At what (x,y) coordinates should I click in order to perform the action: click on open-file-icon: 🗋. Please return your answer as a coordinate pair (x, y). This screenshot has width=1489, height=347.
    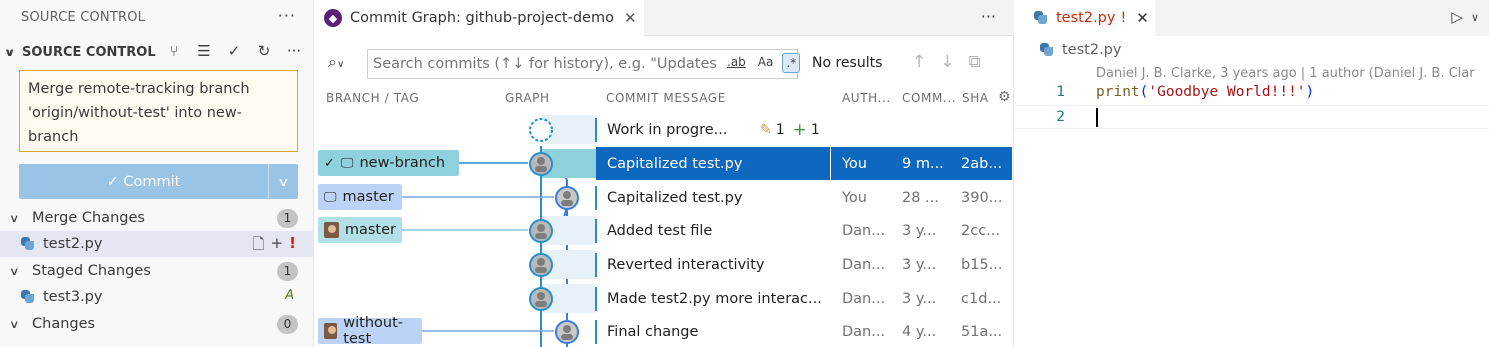
    Looking at the image, I should click on (259, 246).